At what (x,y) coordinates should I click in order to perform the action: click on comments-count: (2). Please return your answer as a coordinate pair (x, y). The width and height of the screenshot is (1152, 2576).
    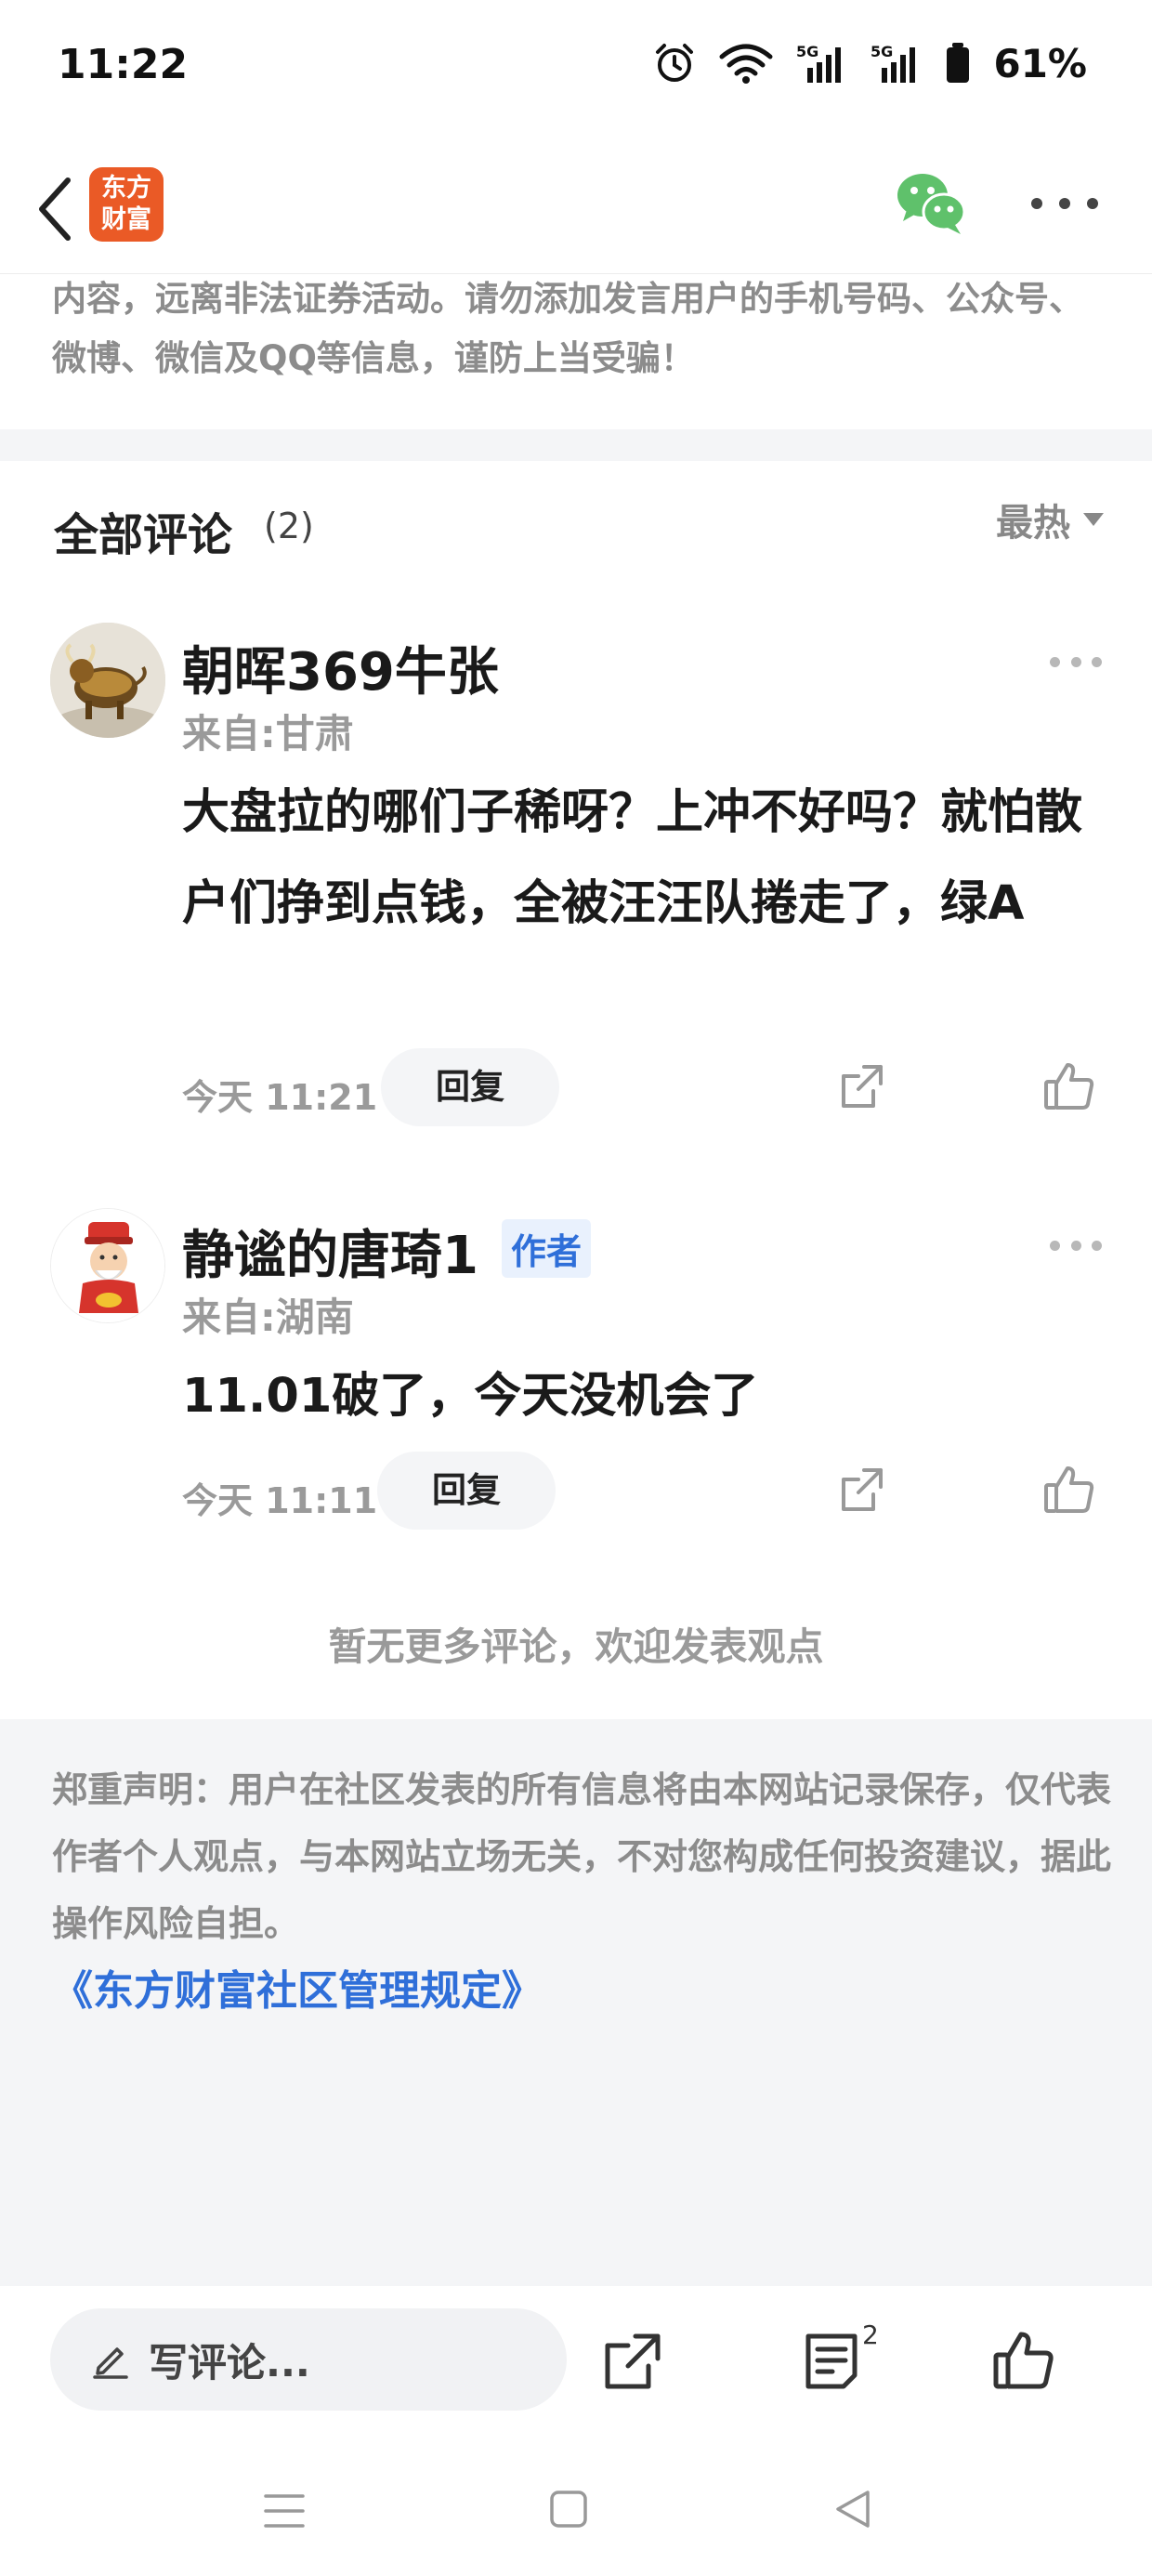
    Looking at the image, I should click on (289, 526).